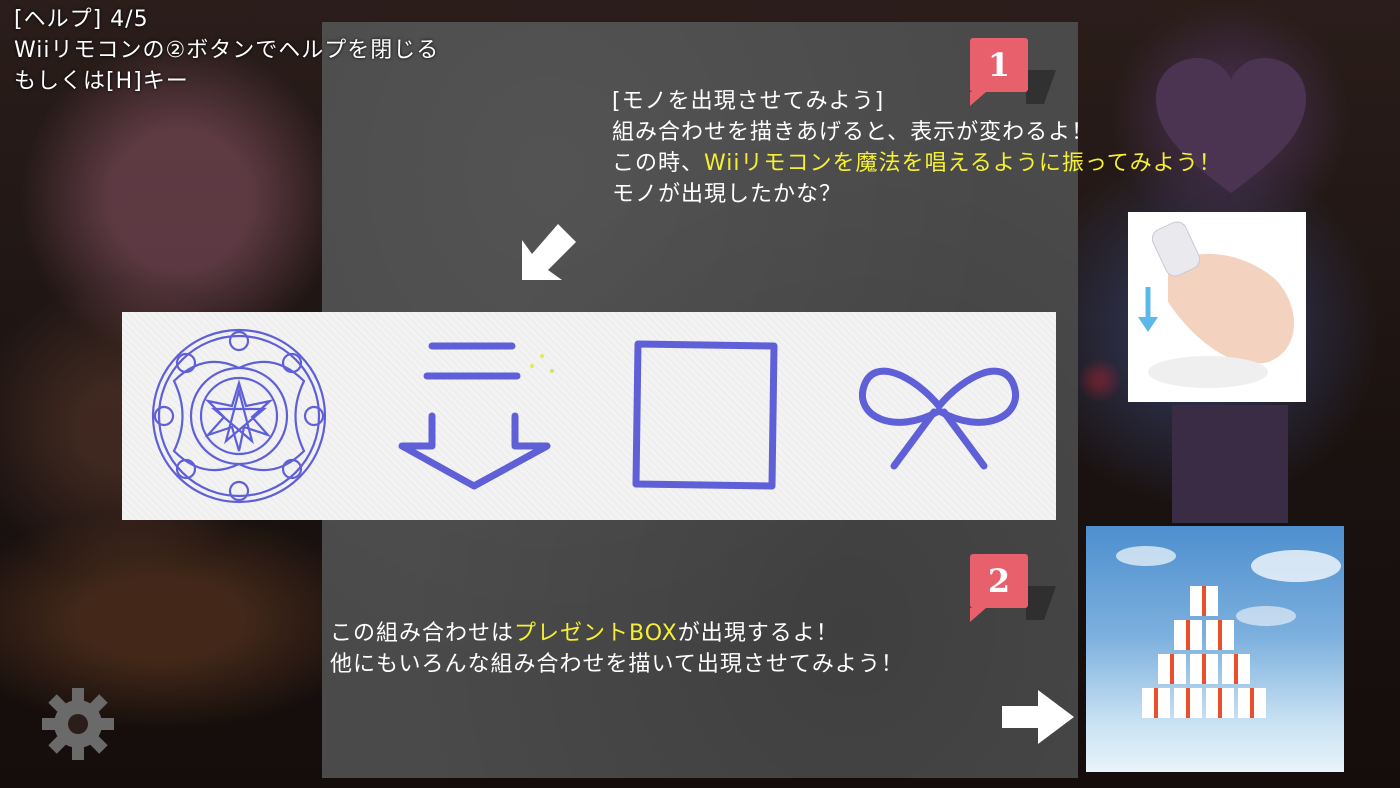  Describe the element at coordinates (1230, 464) in the screenshot. I see `background-block` at that location.